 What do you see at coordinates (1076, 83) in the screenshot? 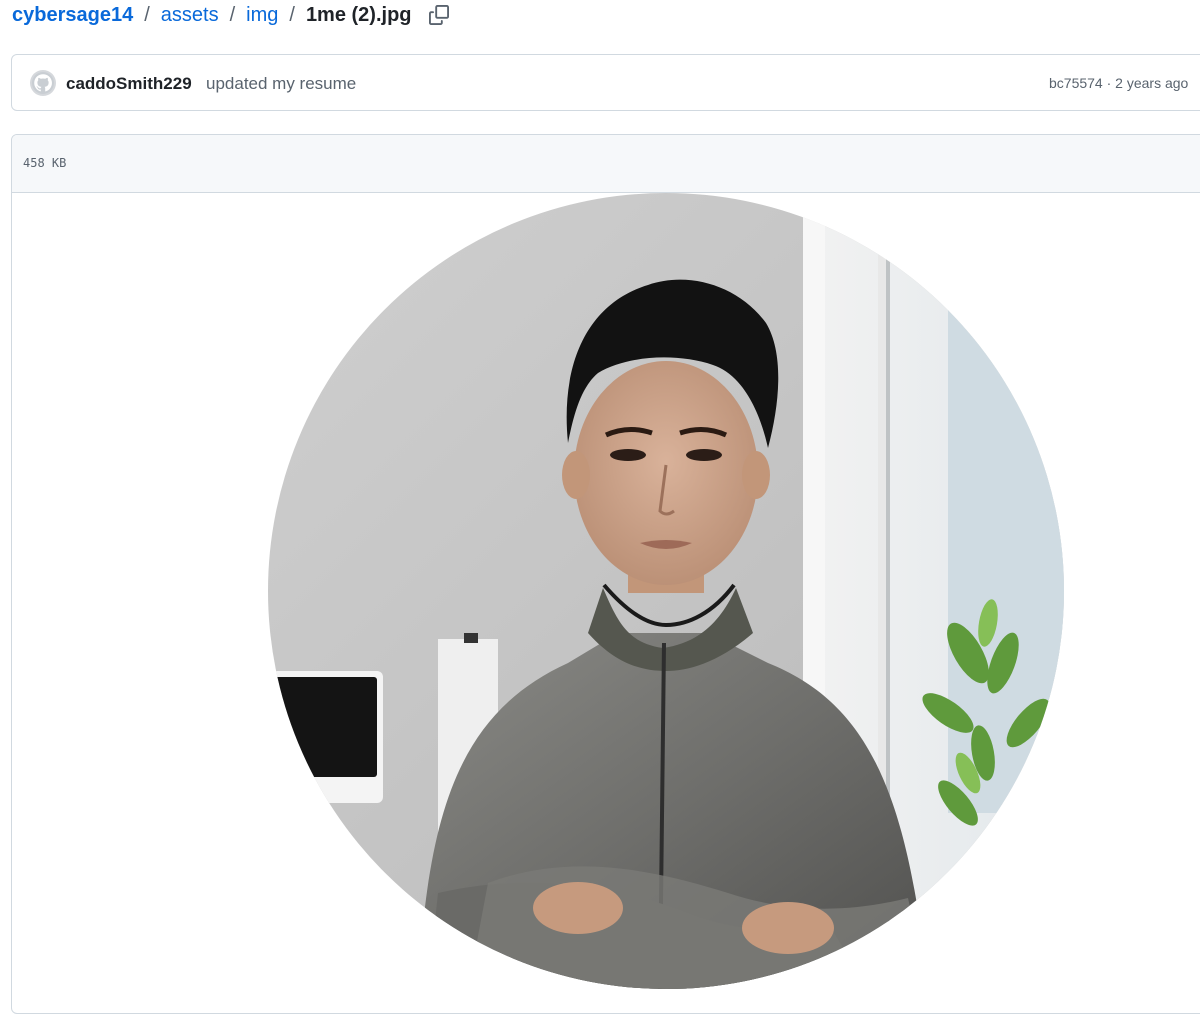
I see `commit-sha-link: bc75574` at bounding box center [1076, 83].